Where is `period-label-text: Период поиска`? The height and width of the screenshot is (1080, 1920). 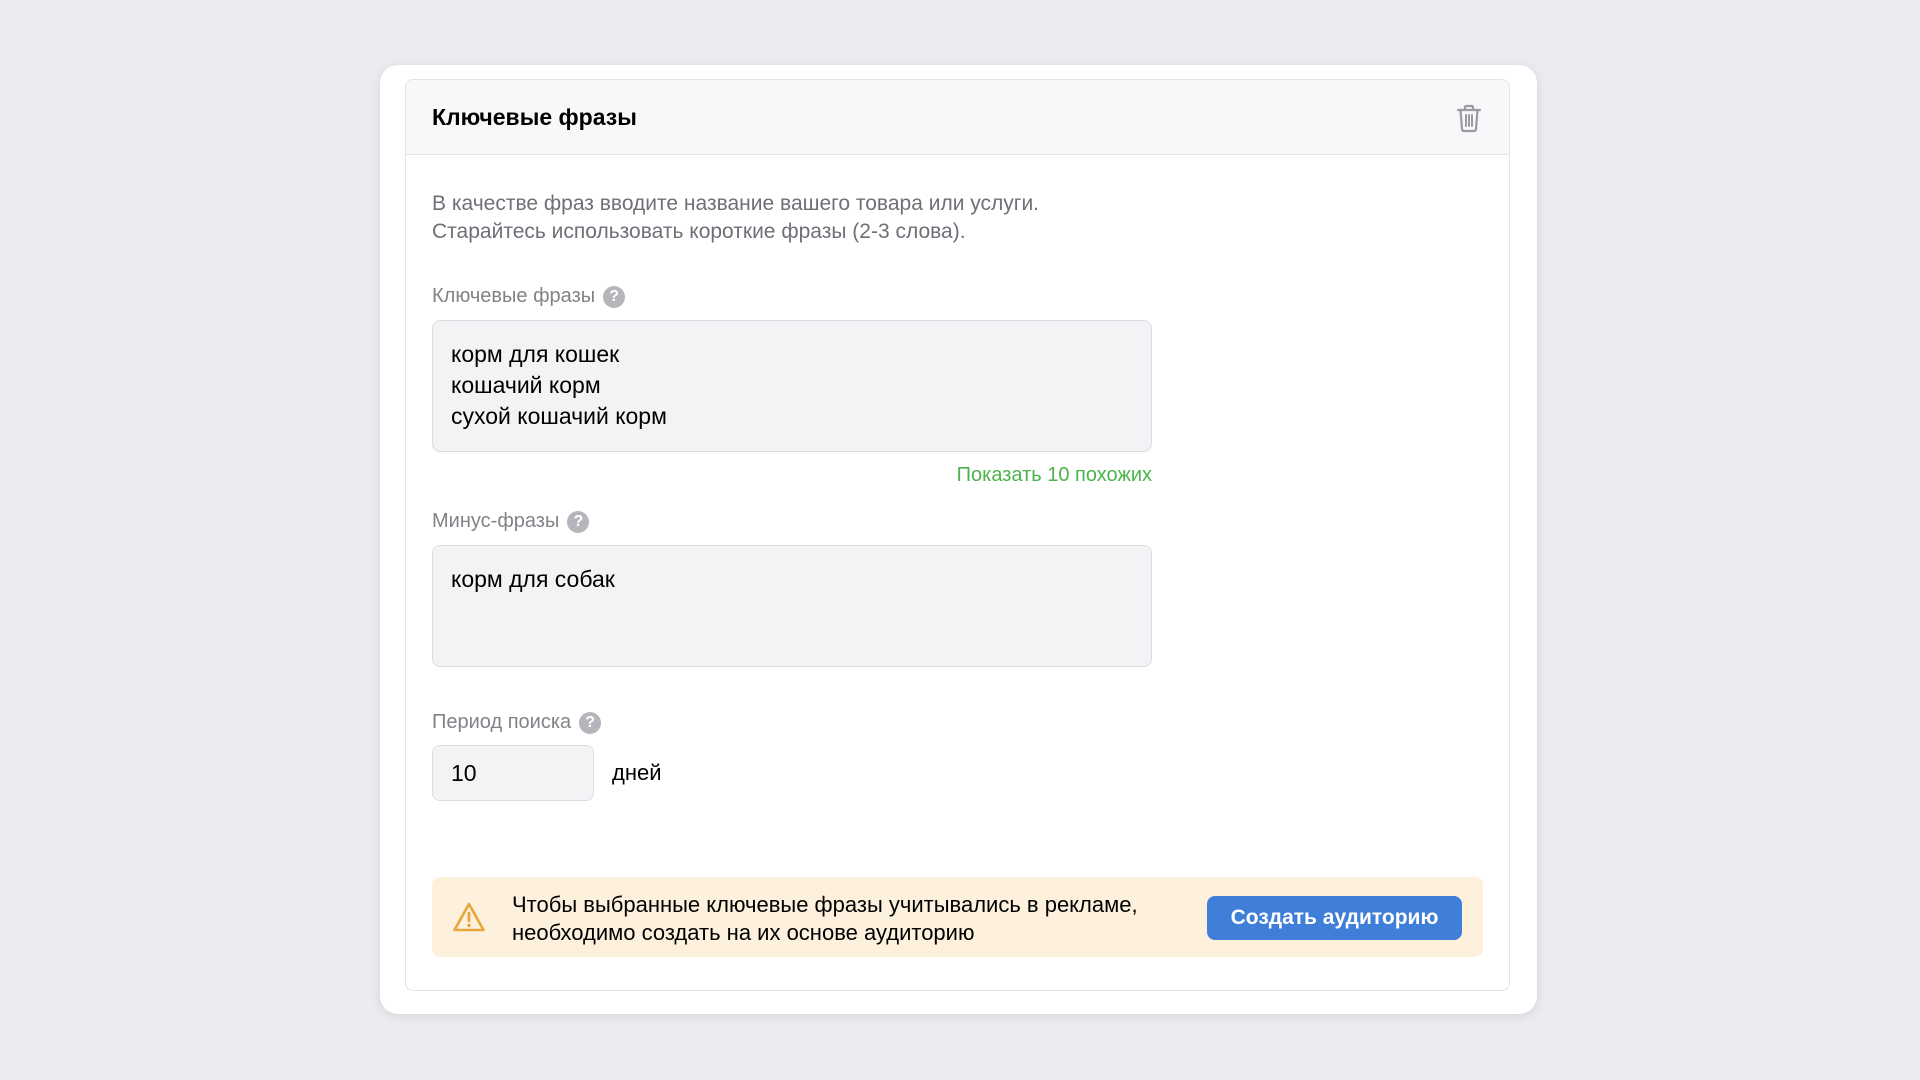
period-label-text: Период поиска is located at coordinates (502, 722).